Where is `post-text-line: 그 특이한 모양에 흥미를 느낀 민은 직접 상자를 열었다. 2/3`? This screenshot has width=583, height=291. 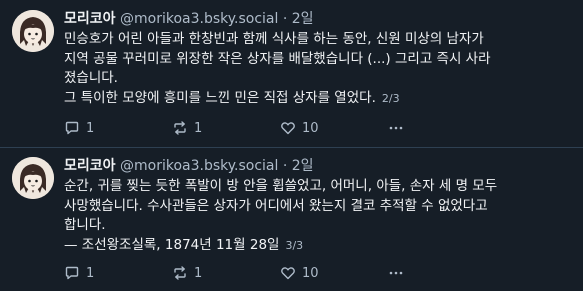 post-text-line: 그 특이한 모양에 흥미를 느낀 민은 직접 상자를 열었다. 2/3 is located at coordinates (316, 99).